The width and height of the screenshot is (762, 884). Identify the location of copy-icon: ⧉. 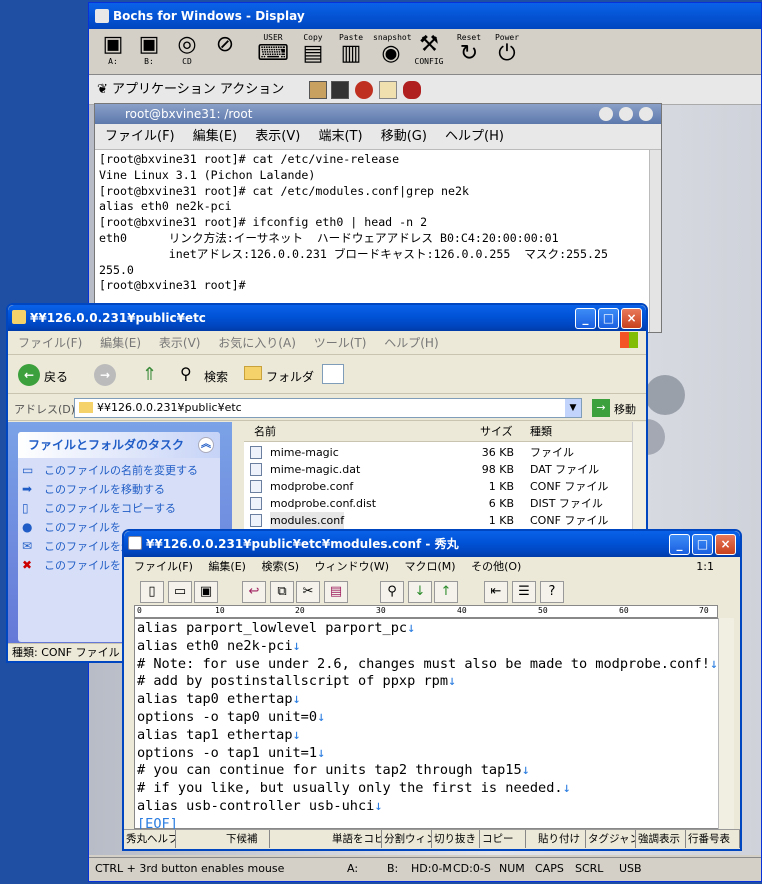
(282, 592).